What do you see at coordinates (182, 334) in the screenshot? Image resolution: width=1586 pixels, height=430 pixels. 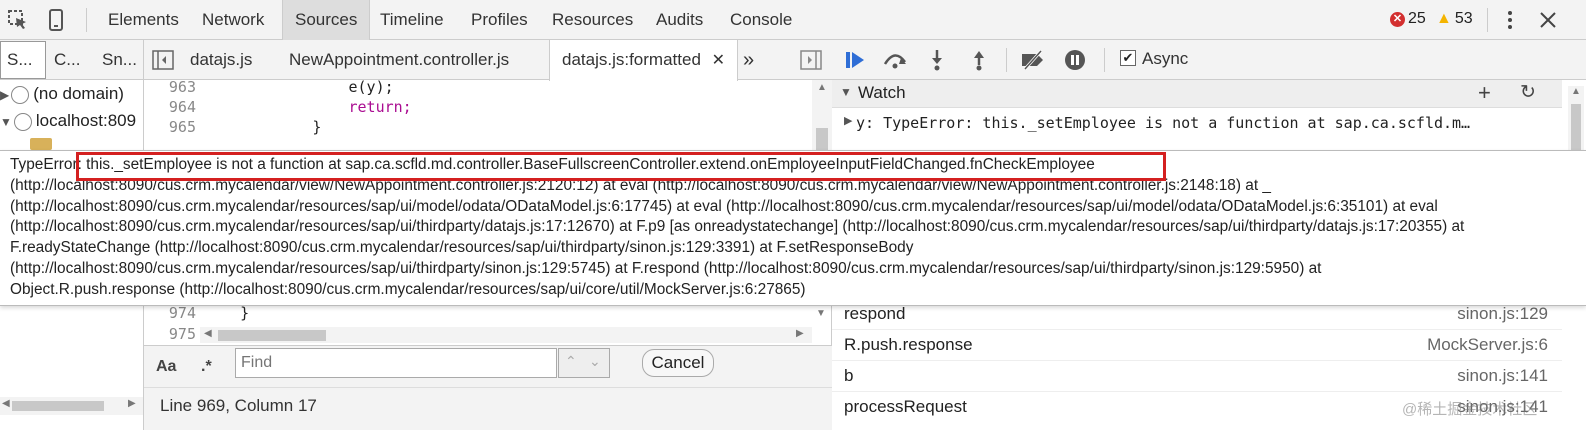 I see `line-number: 975` at bounding box center [182, 334].